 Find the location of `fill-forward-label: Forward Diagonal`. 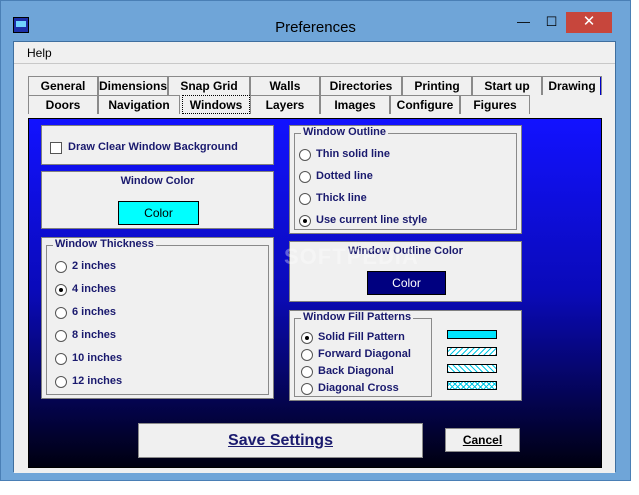

fill-forward-label: Forward Diagonal is located at coordinates (364, 354).